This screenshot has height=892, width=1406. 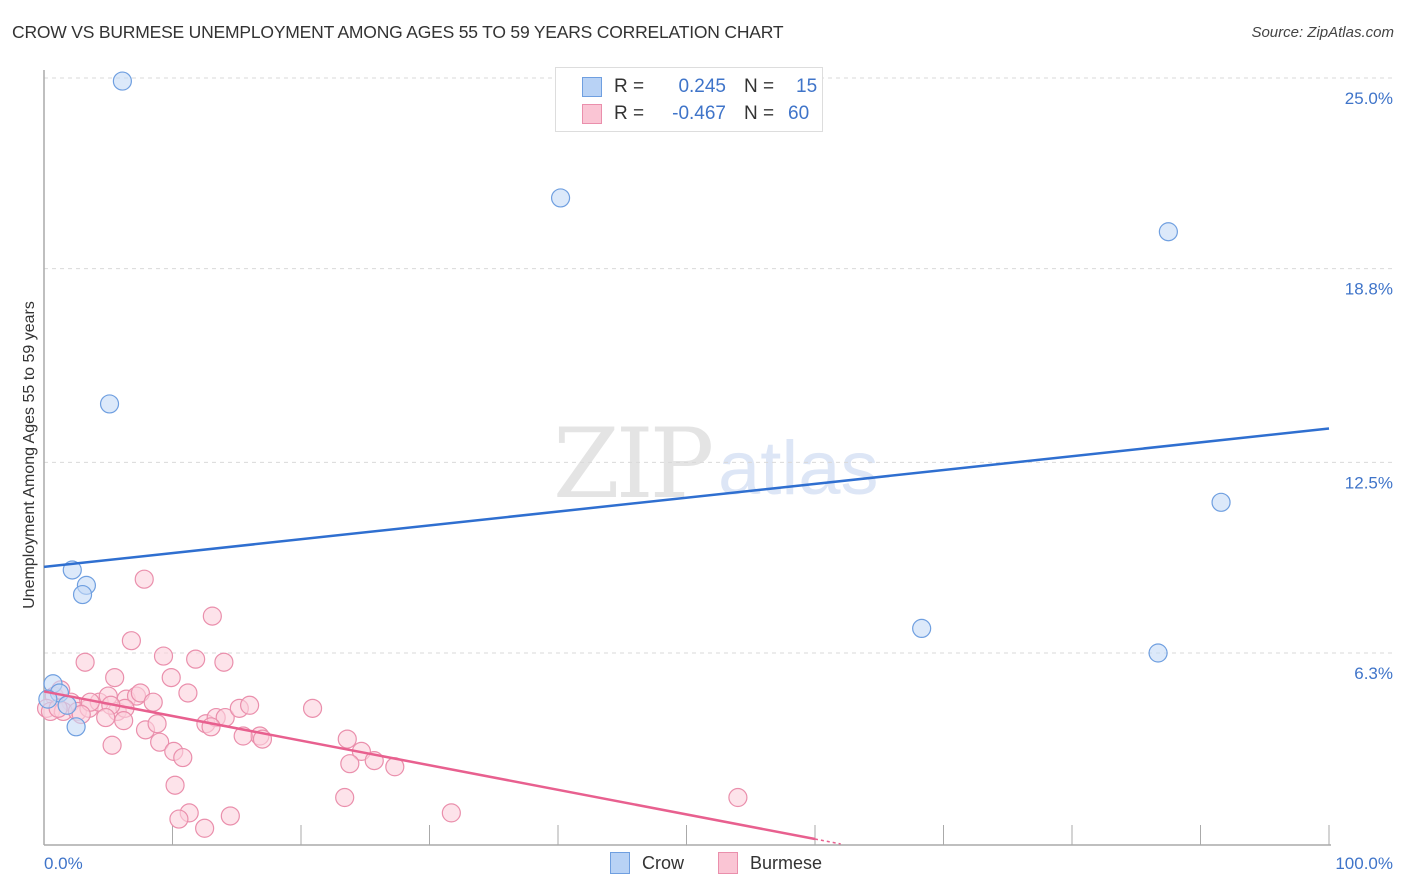 What do you see at coordinates (1373, 673) in the screenshot?
I see `y-tick-label: 6.3%` at bounding box center [1373, 673].